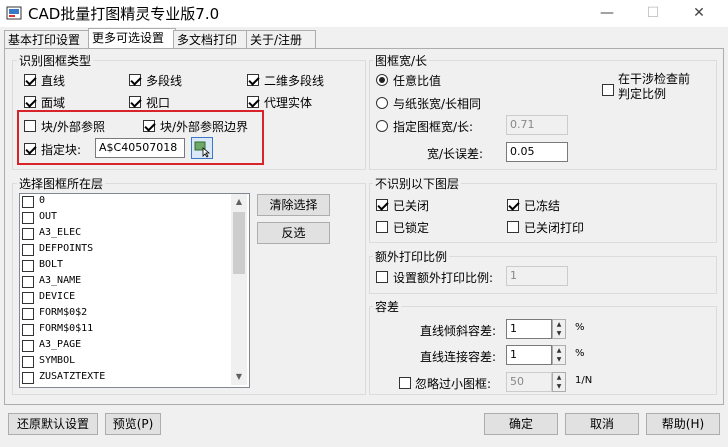 The image size is (728, 447). I want to click on invert-selection-button: 反选, so click(293, 233).